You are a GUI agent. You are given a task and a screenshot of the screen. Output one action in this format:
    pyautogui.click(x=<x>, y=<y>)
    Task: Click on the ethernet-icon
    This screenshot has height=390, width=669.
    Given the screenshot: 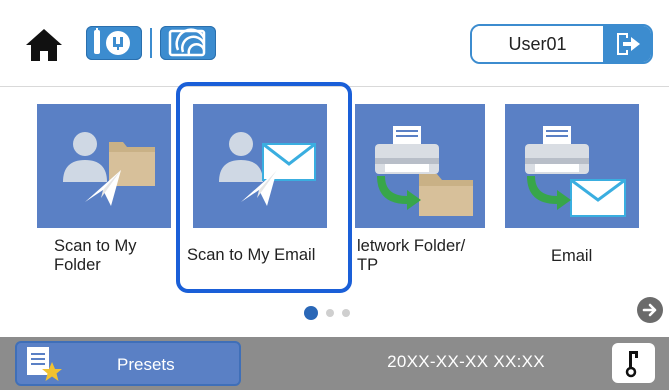 What is the action you would take?
    pyautogui.click(x=112, y=41)
    